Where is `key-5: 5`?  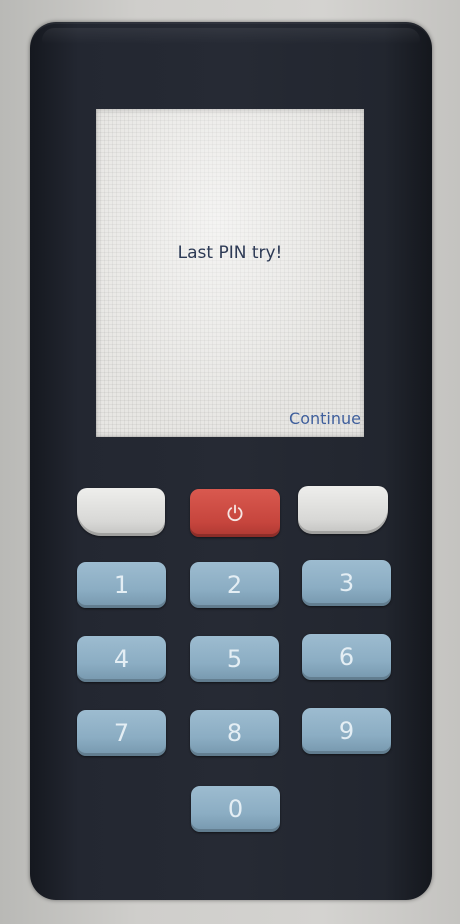 key-5: 5 is located at coordinates (234, 659).